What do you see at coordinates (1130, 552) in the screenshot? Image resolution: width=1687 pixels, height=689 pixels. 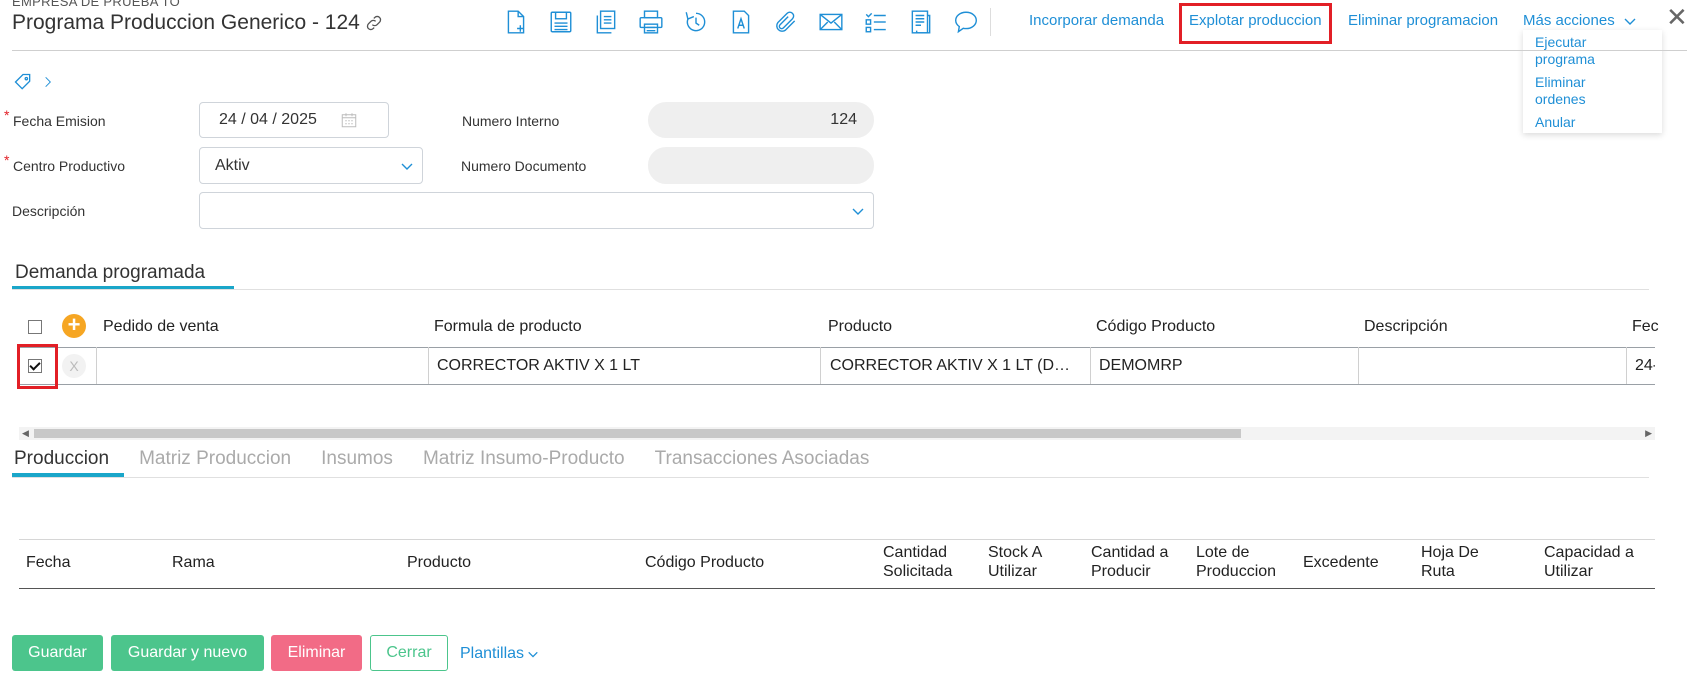 I see `header-line-1: Cantidad a` at bounding box center [1130, 552].